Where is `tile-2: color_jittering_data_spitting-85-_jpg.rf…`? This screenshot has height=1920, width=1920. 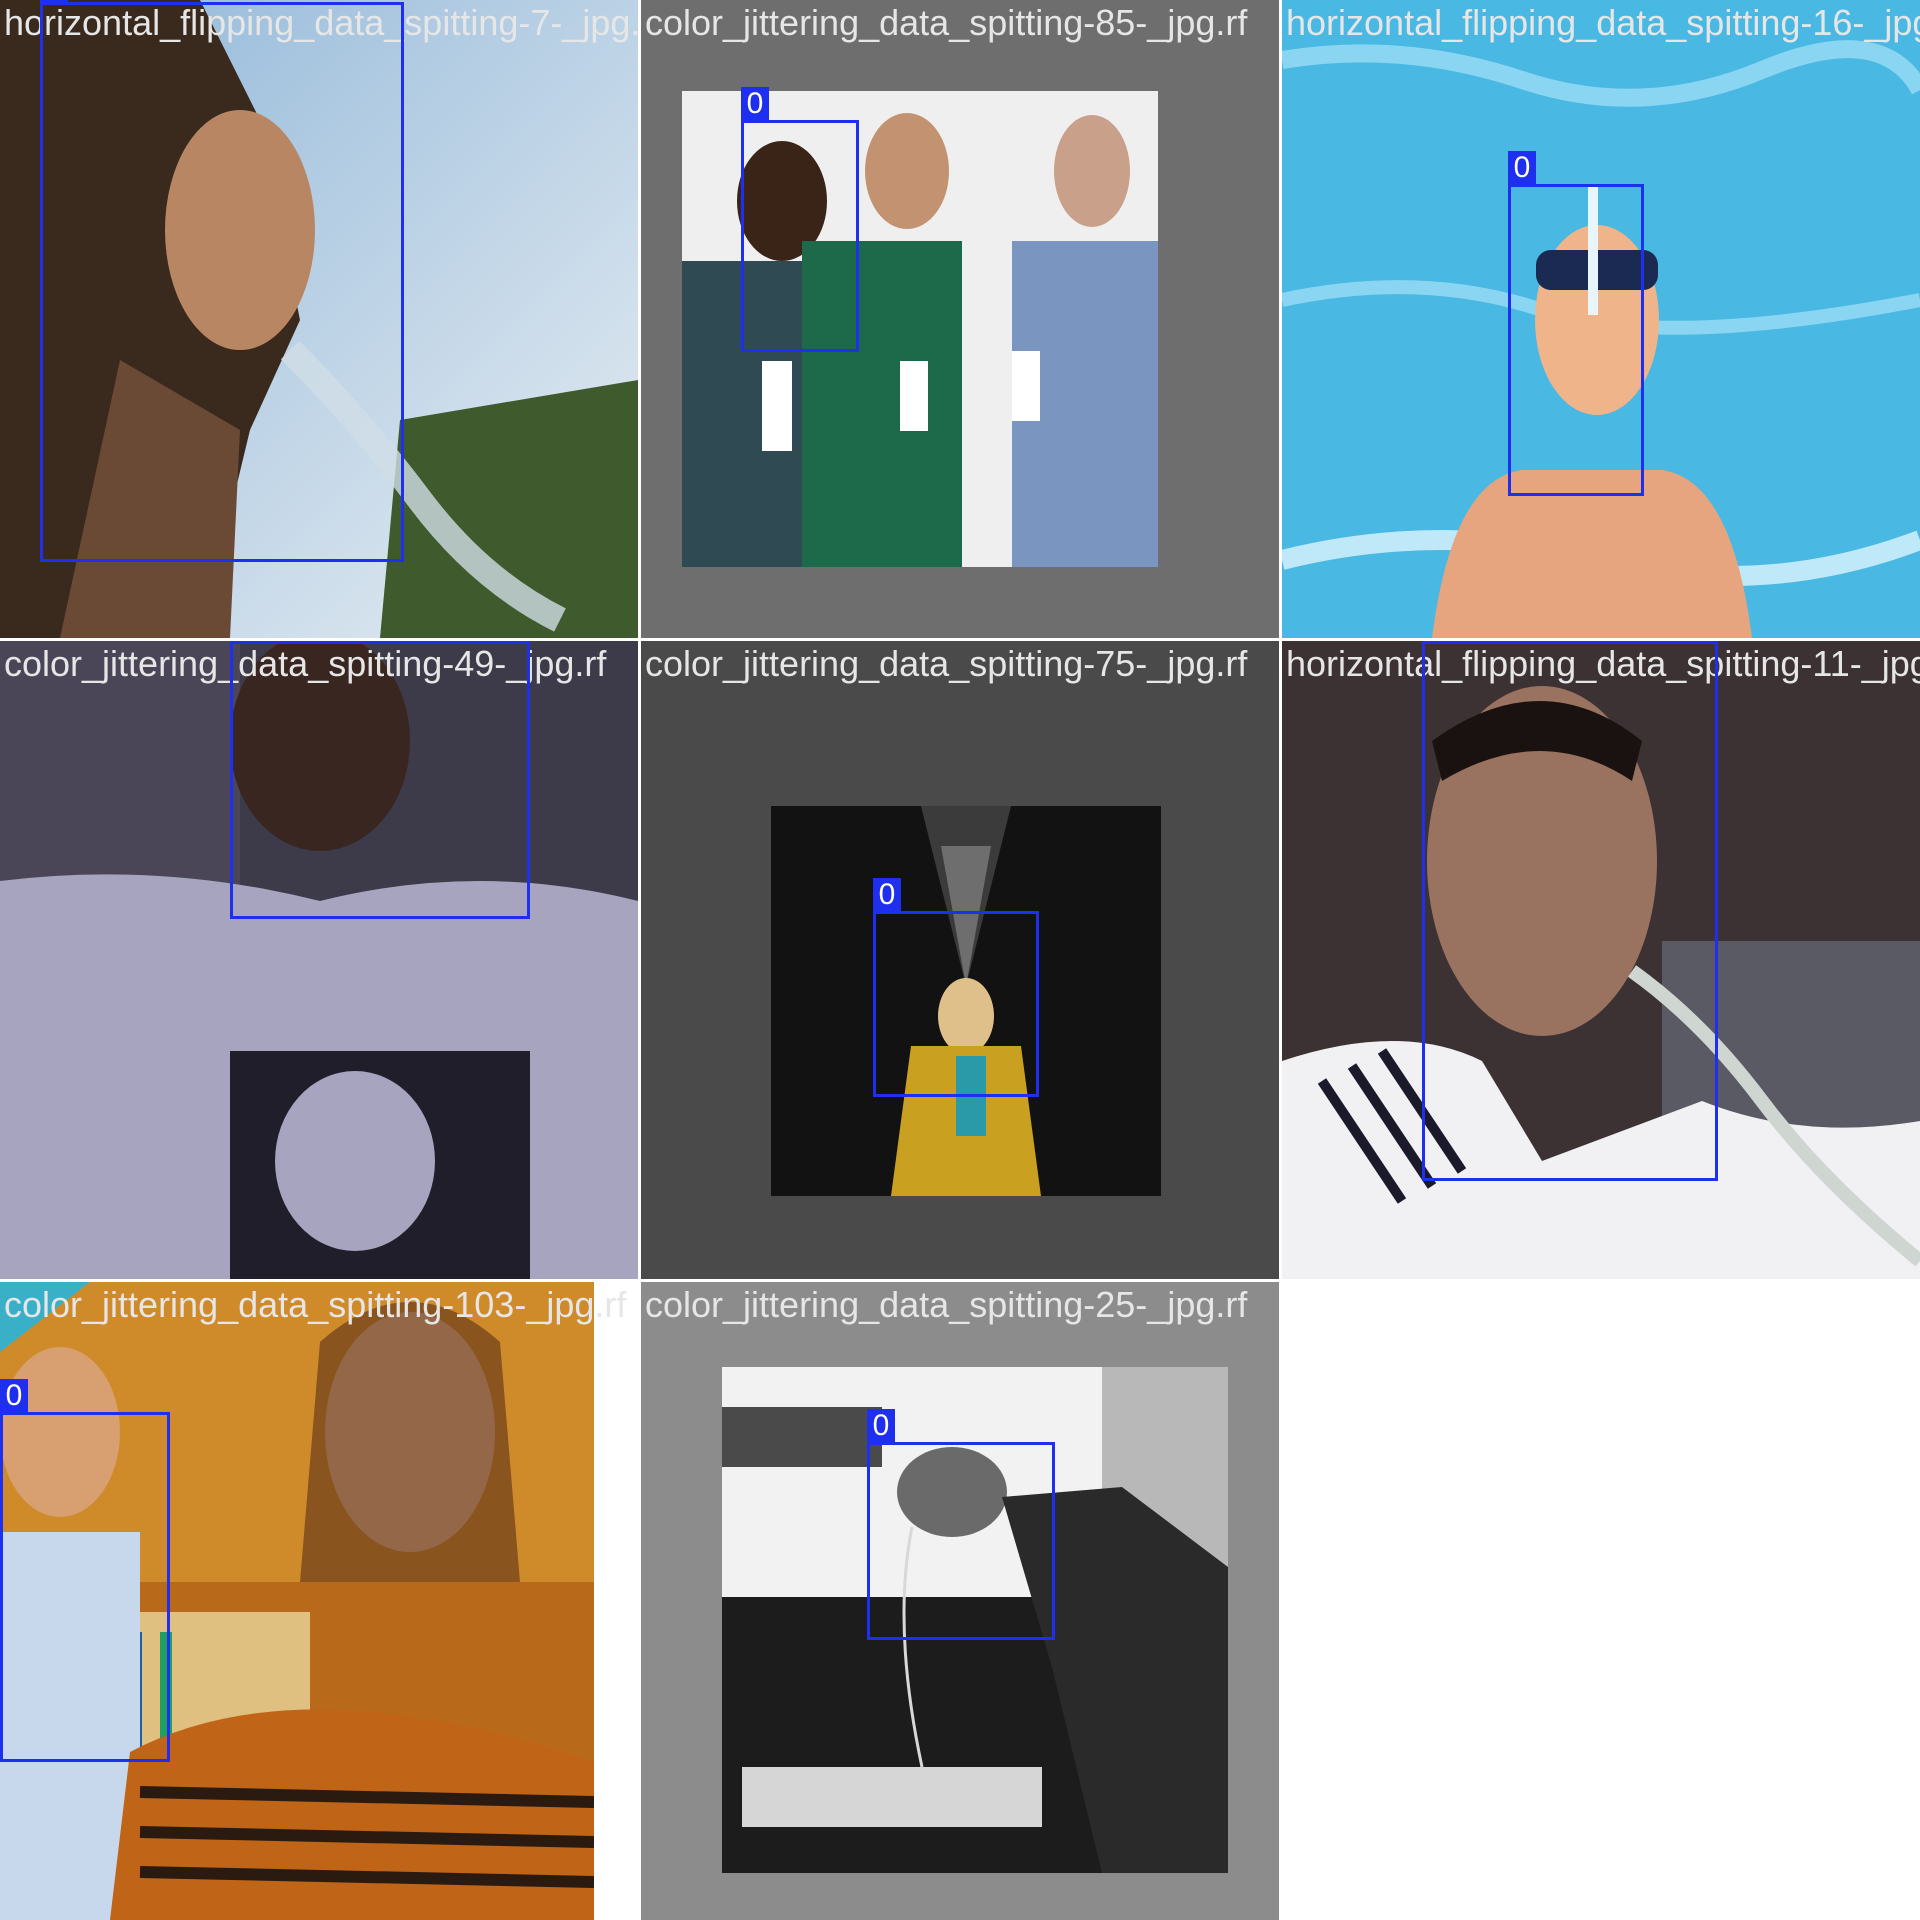
tile-2: color_jittering_data_spitting-85-_jpg.rf… is located at coordinates (960, 319).